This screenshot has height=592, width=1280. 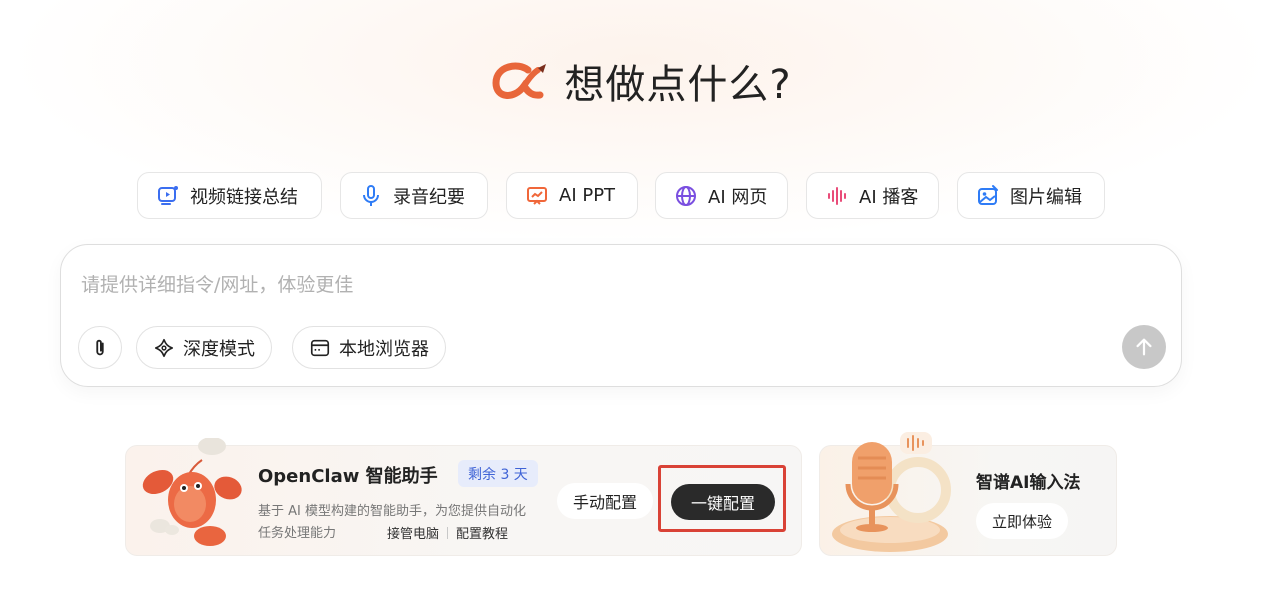 What do you see at coordinates (320, 347) in the screenshot?
I see `browser-window-icon` at bounding box center [320, 347].